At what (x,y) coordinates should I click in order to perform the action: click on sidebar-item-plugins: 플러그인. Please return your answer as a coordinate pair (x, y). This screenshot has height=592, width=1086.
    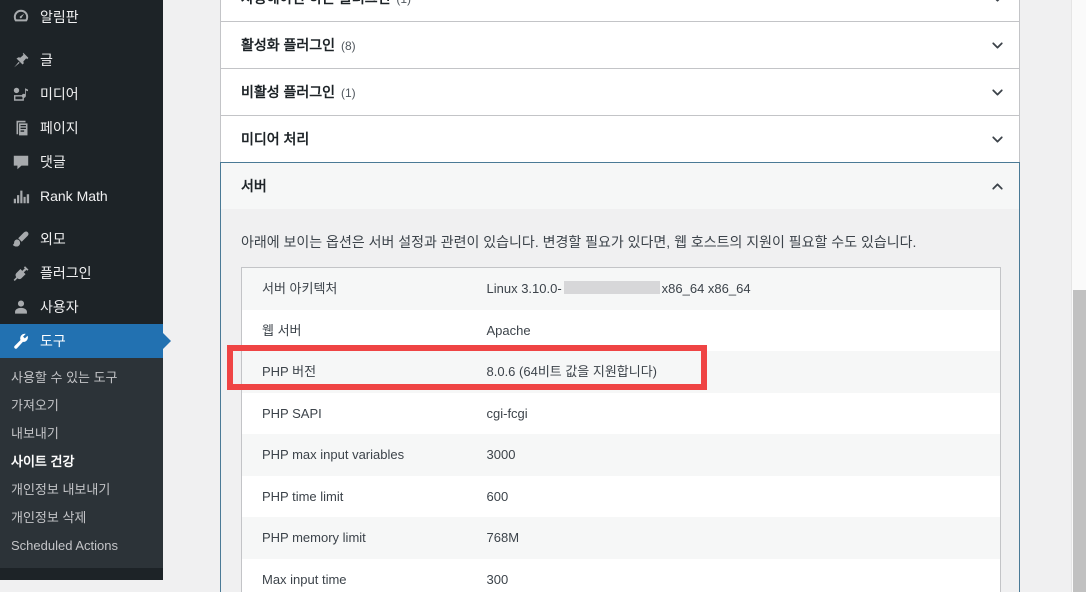
    Looking at the image, I should click on (81, 273).